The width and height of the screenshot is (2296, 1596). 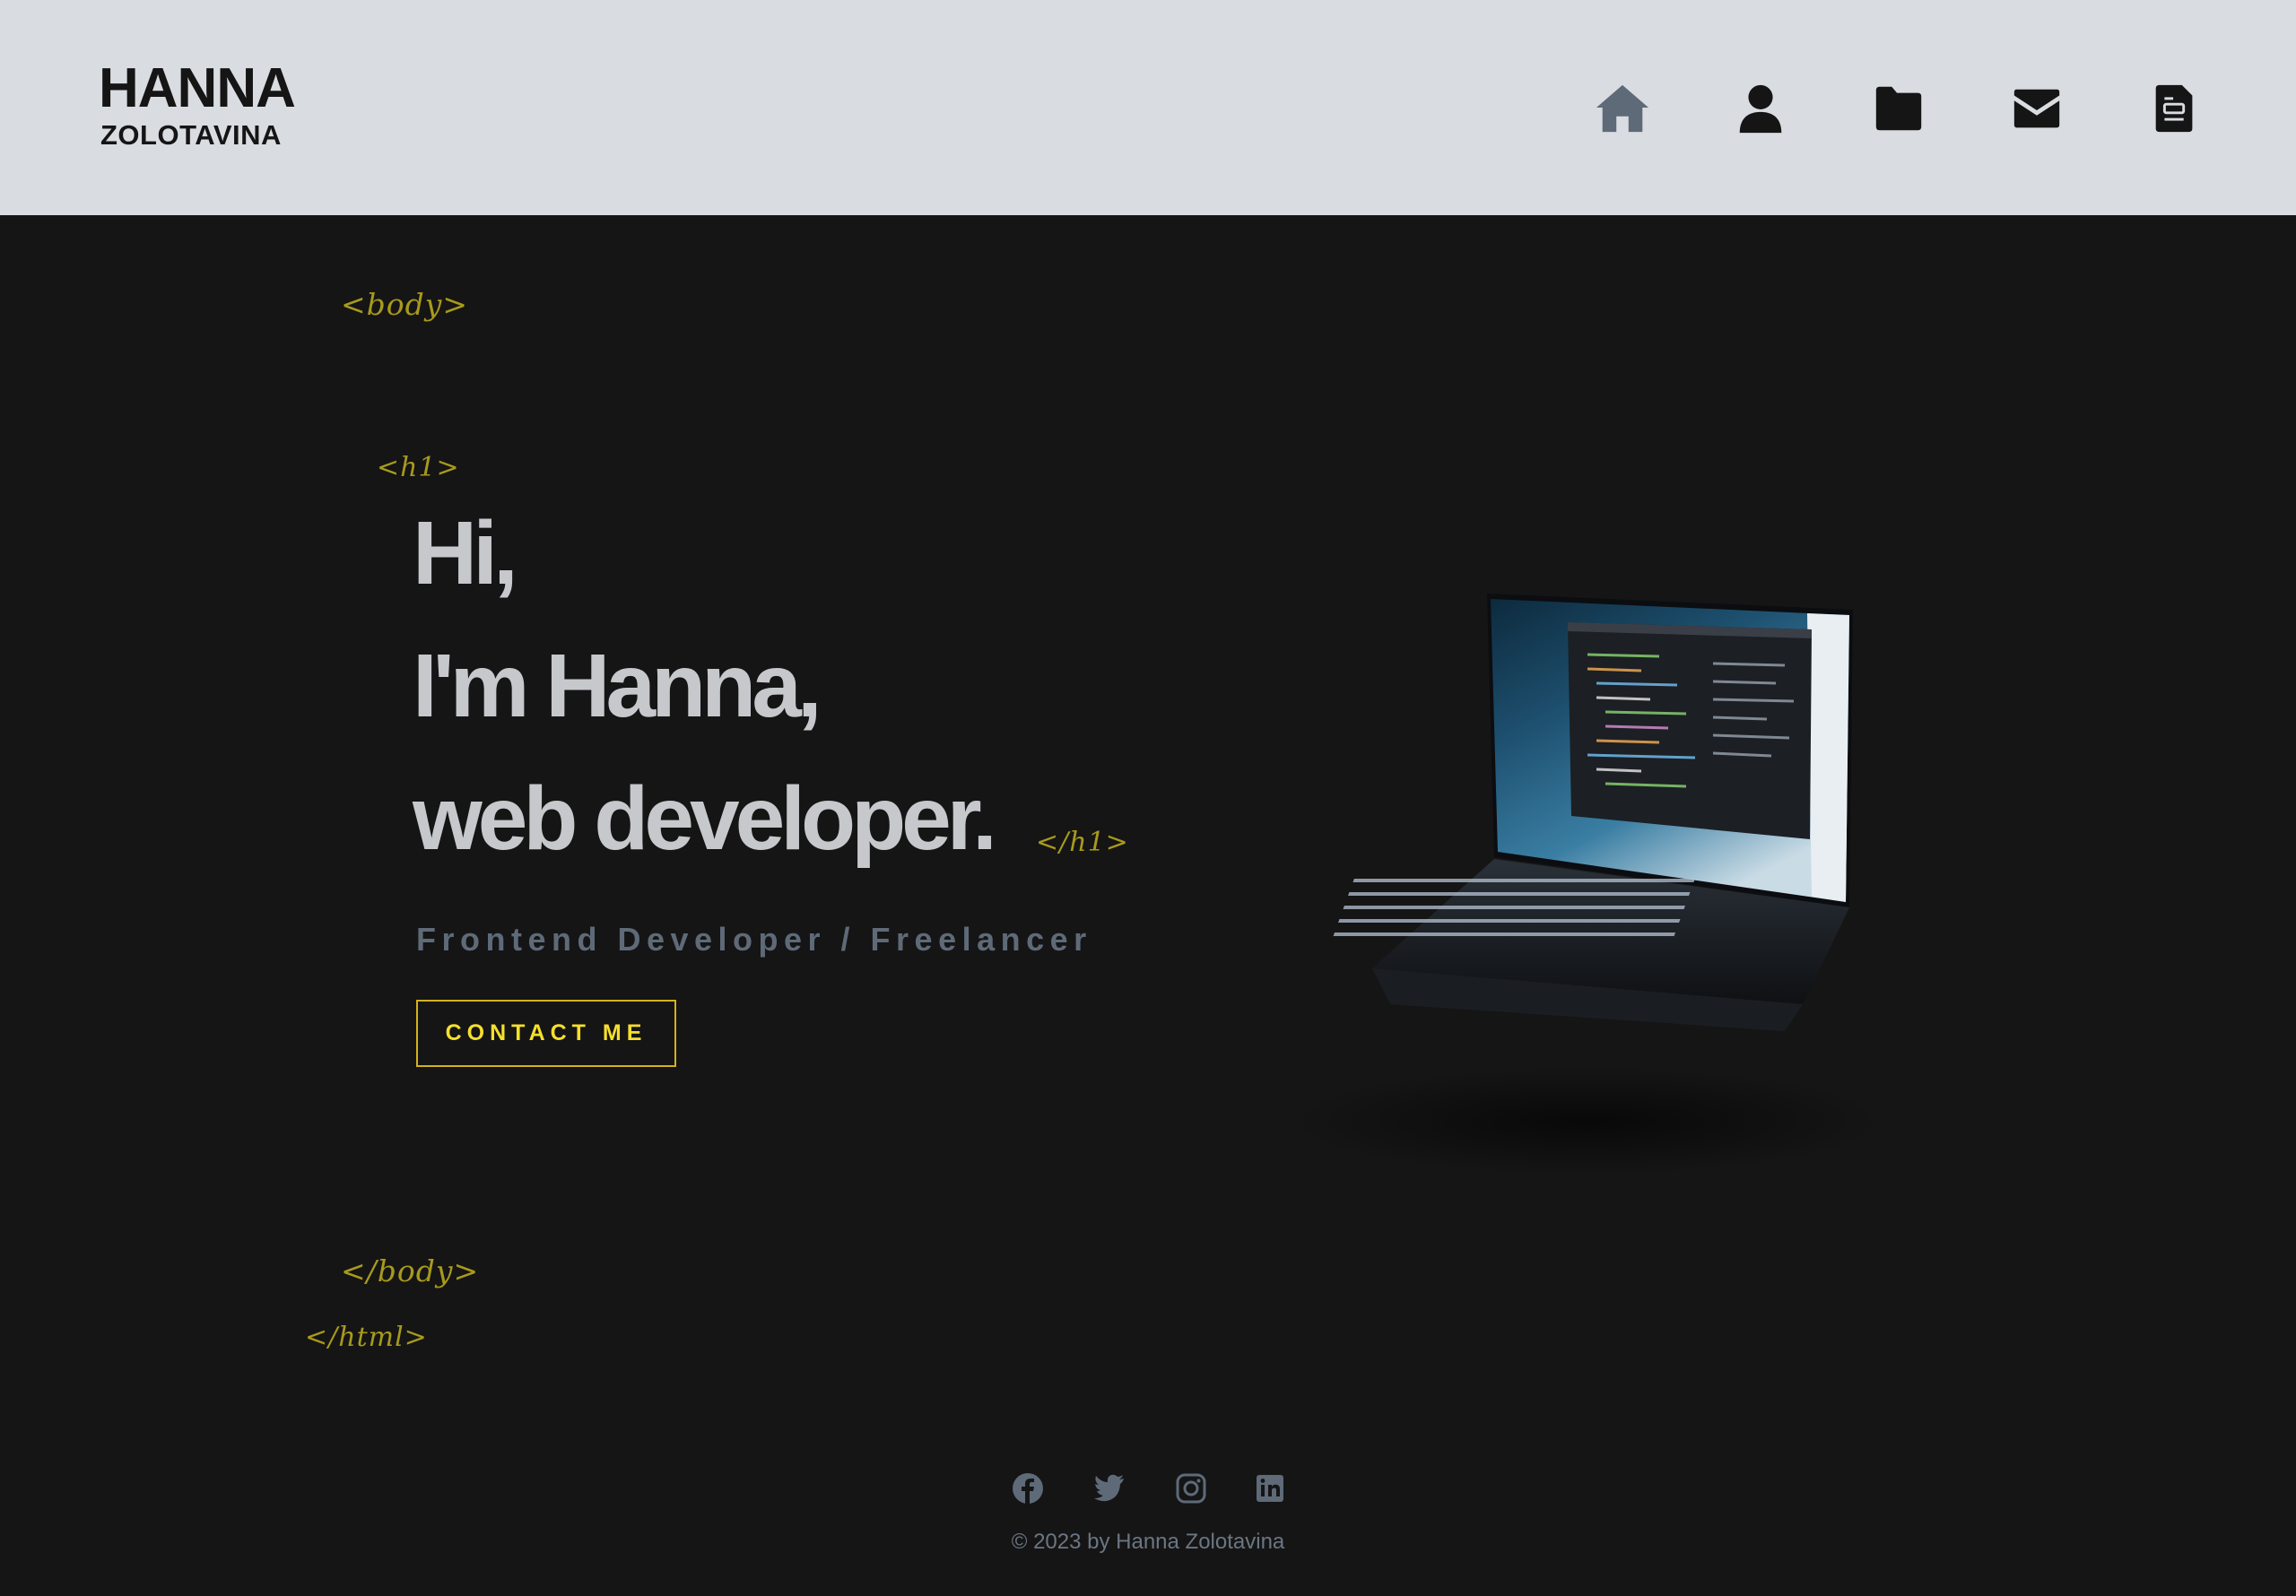 I want to click on social-facebook, so click(x=1028, y=1488).